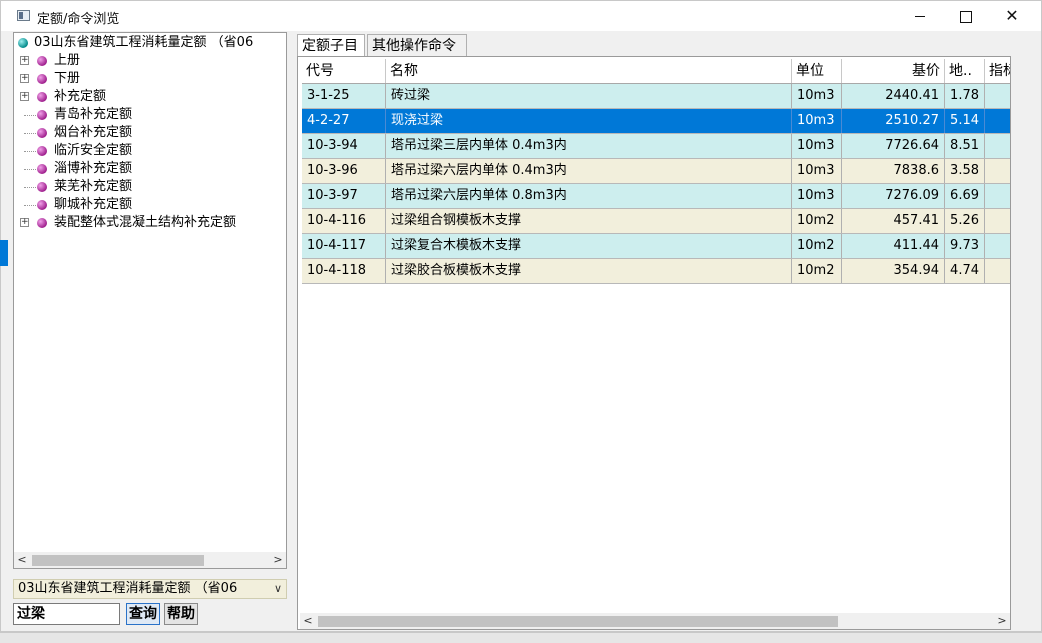 This screenshot has width=1042, height=643. I want to click on column-header-price: 基价, so click(893, 71).